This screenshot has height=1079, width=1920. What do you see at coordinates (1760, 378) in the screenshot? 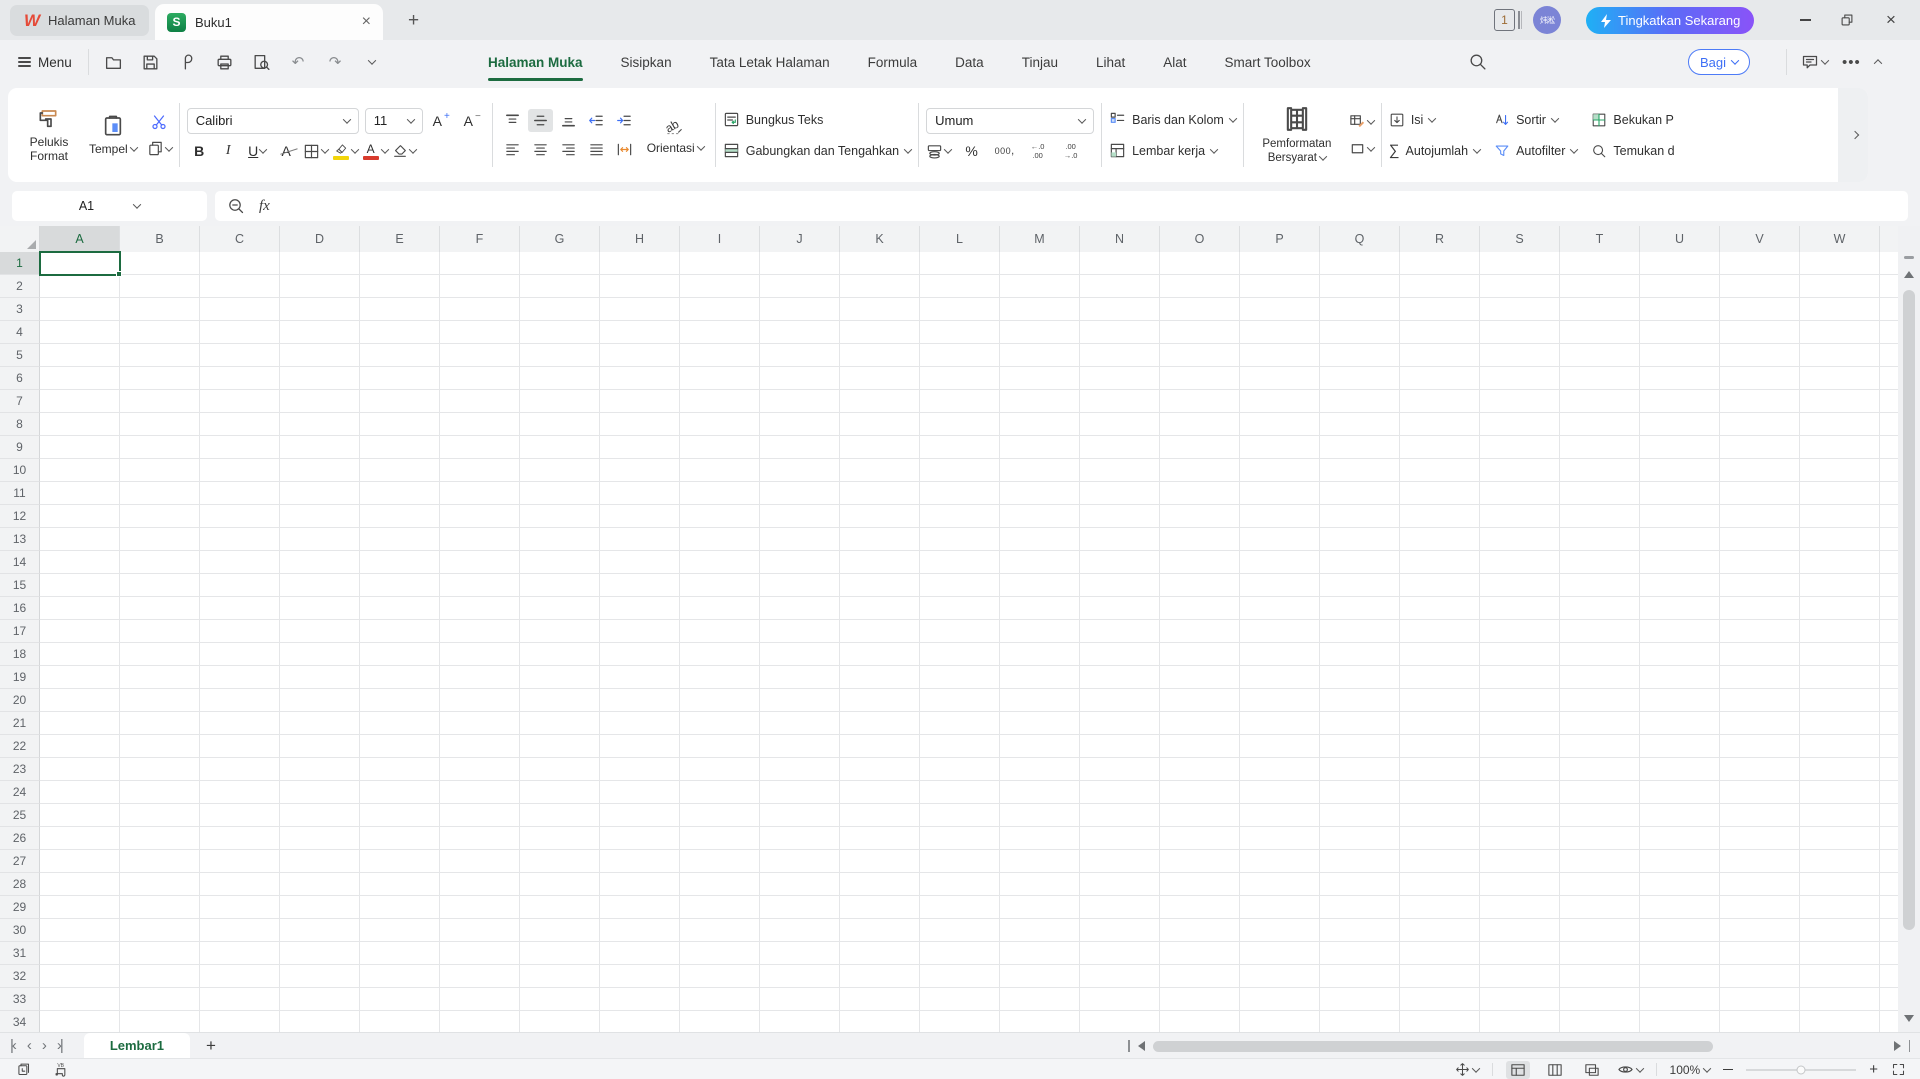
I see `cell-V6` at bounding box center [1760, 378].